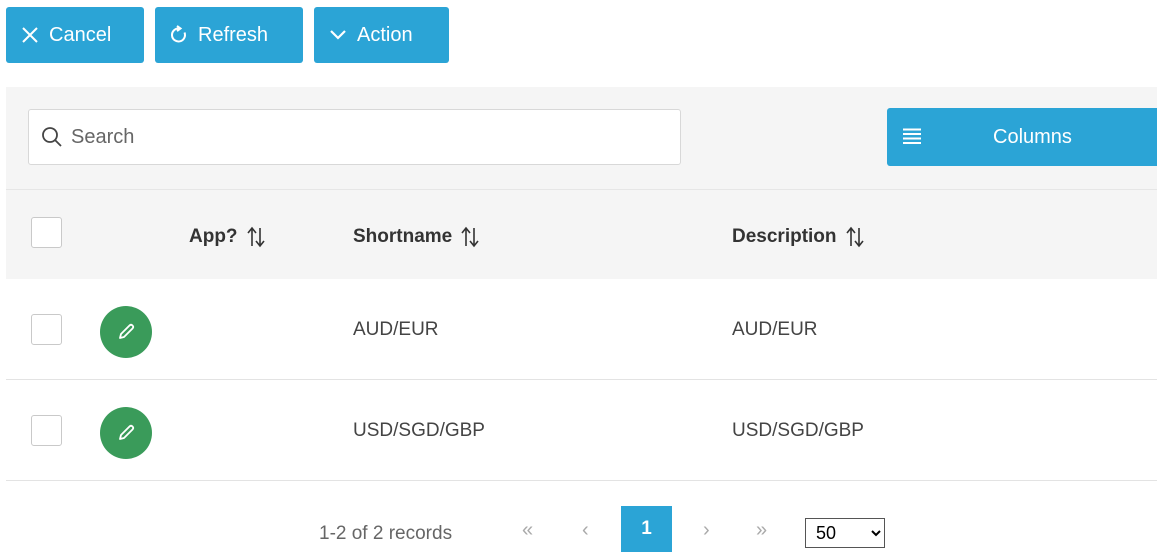 The width and height of the screenshot is (1157, 552). I want to click on close-icon, so click(30, 35).